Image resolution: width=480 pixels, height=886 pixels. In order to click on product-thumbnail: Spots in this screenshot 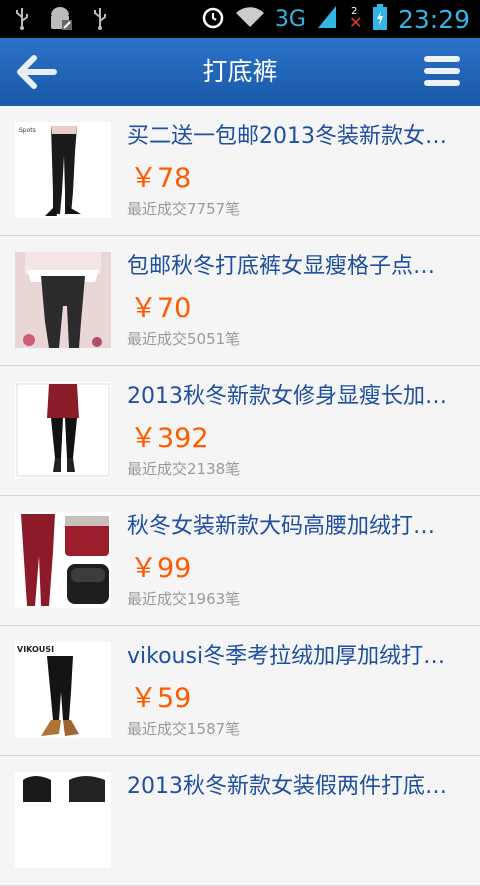, I will do `click(63, 170)`.